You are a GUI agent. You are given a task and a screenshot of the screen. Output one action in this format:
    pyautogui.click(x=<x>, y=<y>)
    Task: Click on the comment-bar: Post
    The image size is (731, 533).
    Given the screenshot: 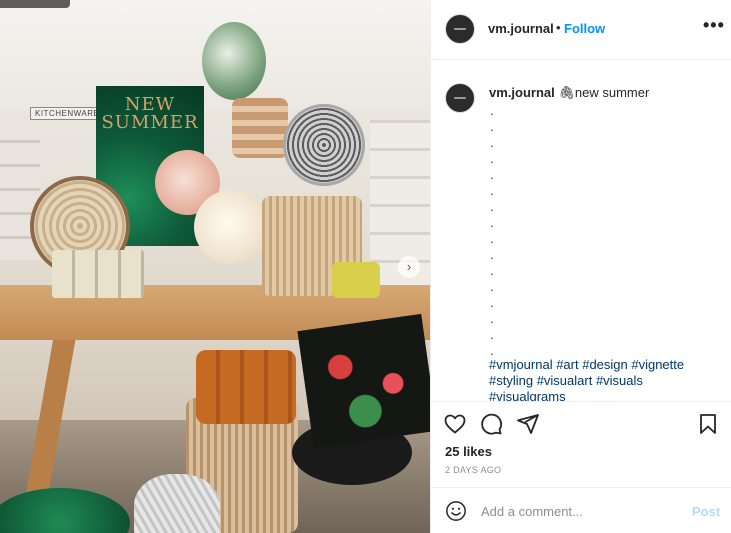 What is the action you would take?
    pyautogui.click(x=581, y=510)
    